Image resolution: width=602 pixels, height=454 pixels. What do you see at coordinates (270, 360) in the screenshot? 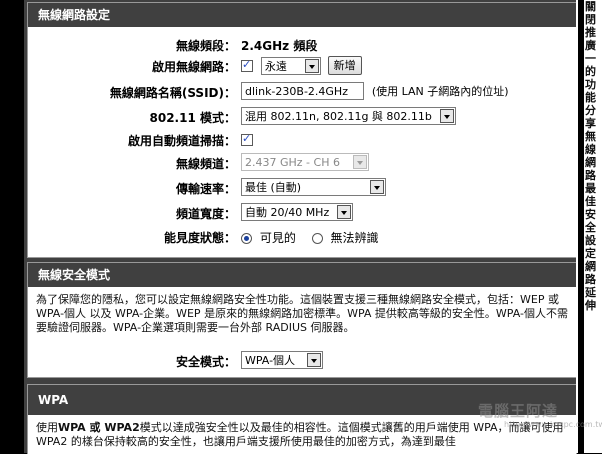
I see `security-mode-value: WPA-個人` at bounding box center [270, 360].